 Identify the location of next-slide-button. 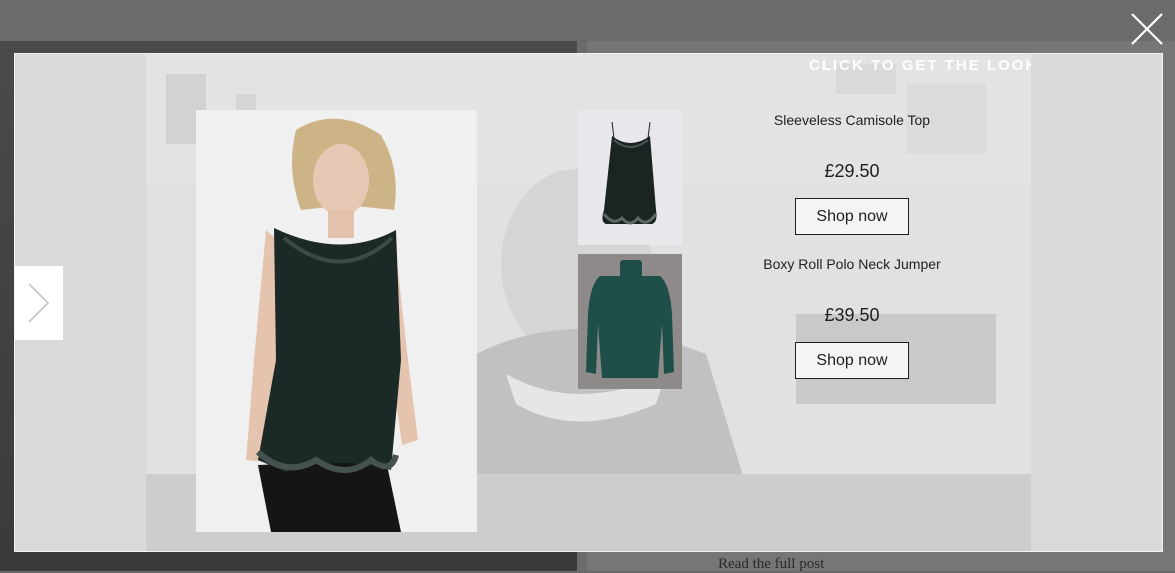
(39, 303).